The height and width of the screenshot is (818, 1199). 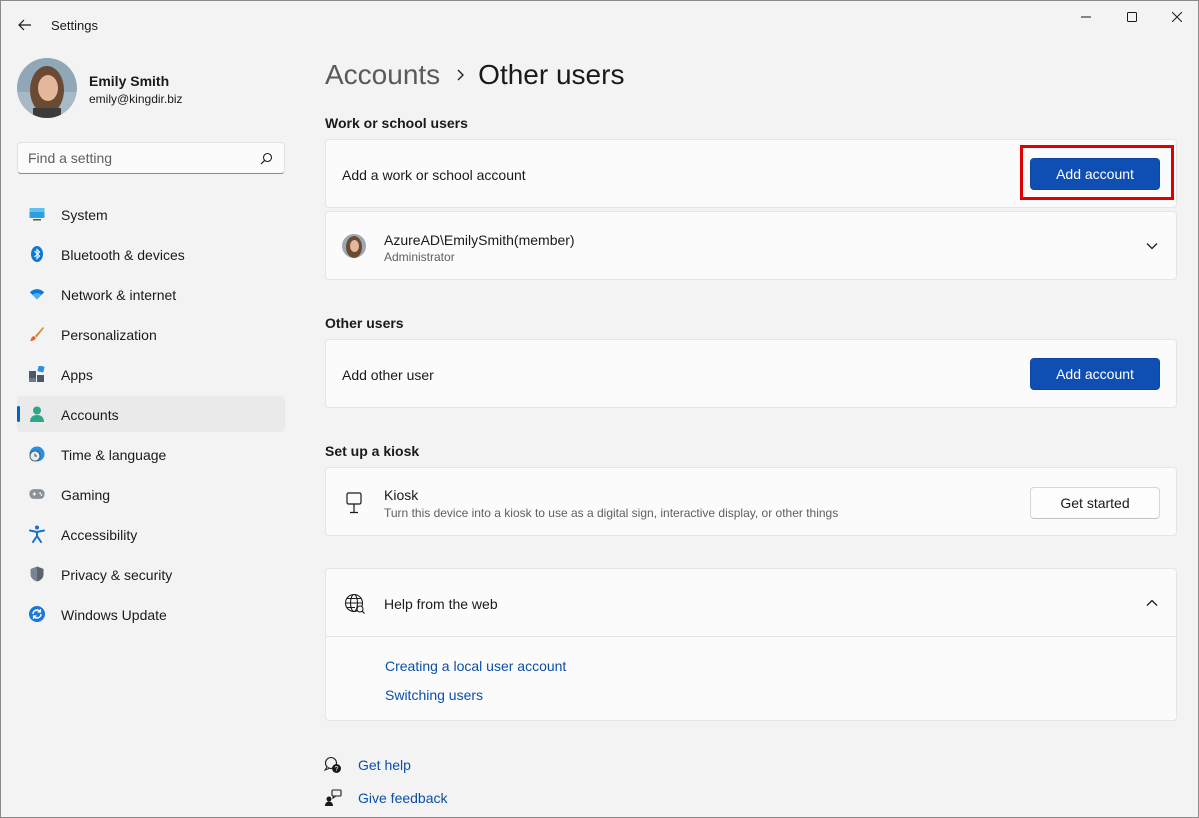 What do you see at coordinates (138, 158) in the screenshot?
I see `search-input` at bounding box center [138, 158].